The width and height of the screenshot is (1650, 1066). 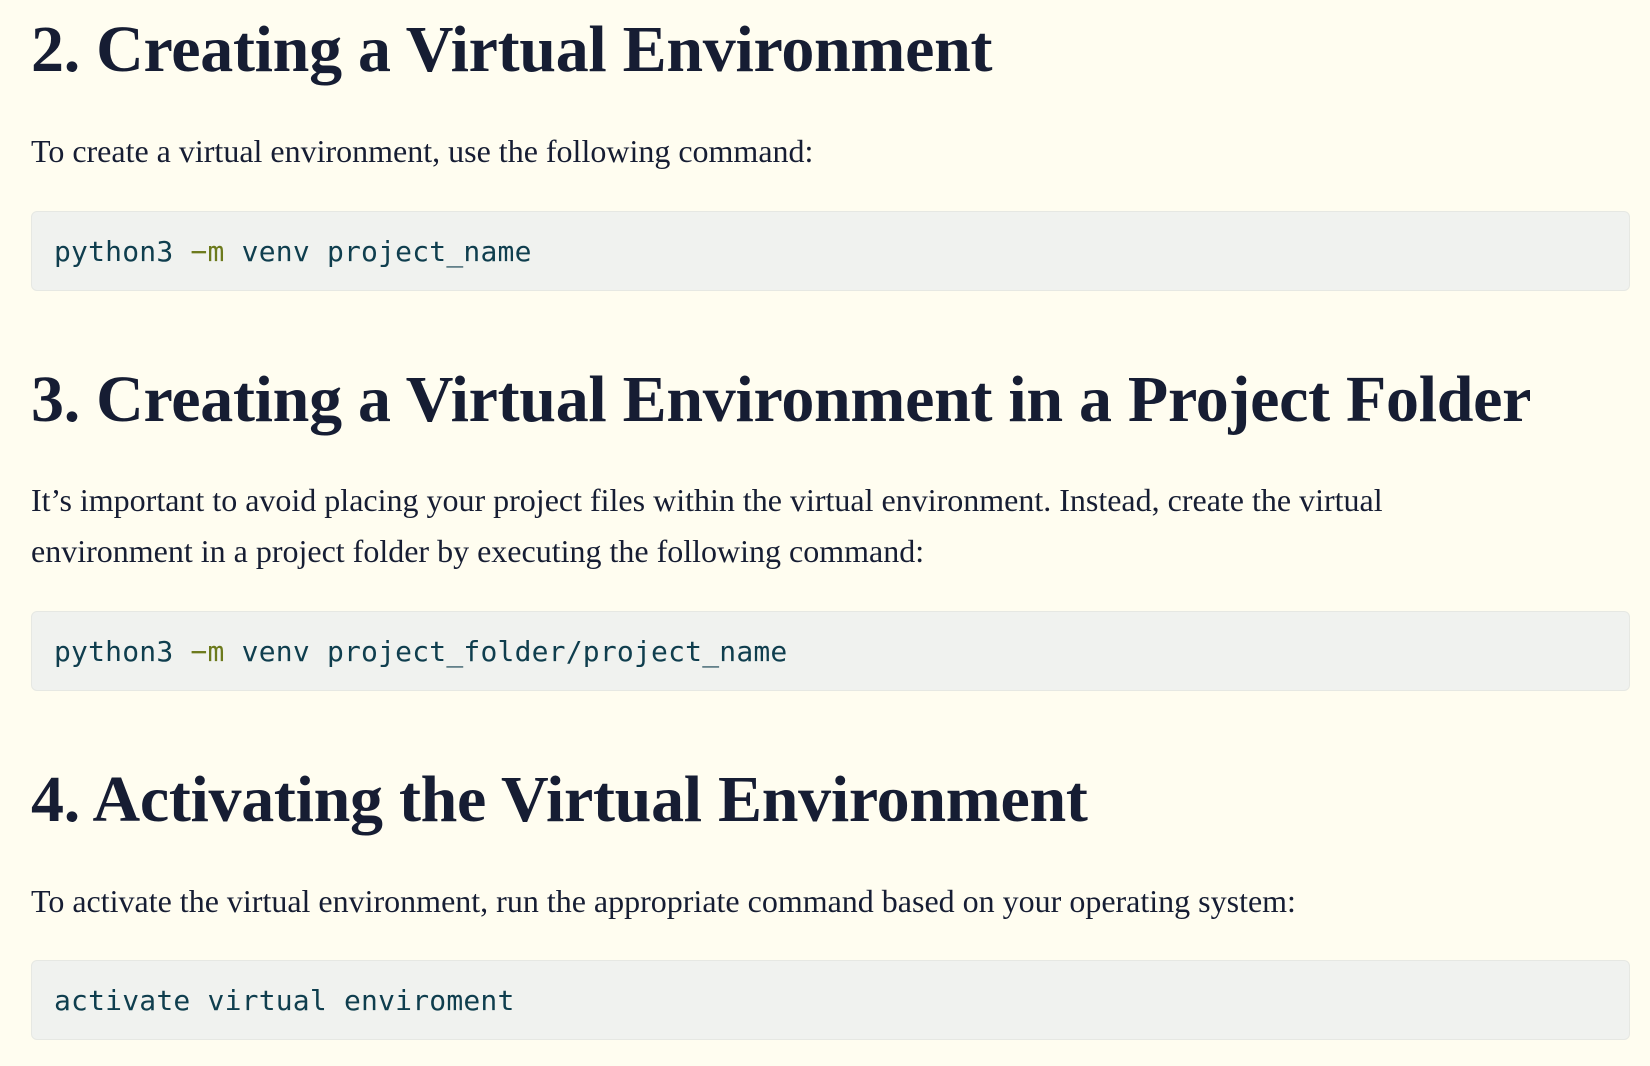 I want to click on section-heading: 2. Creating a Virtual Environment, so click(x=512, y=49).